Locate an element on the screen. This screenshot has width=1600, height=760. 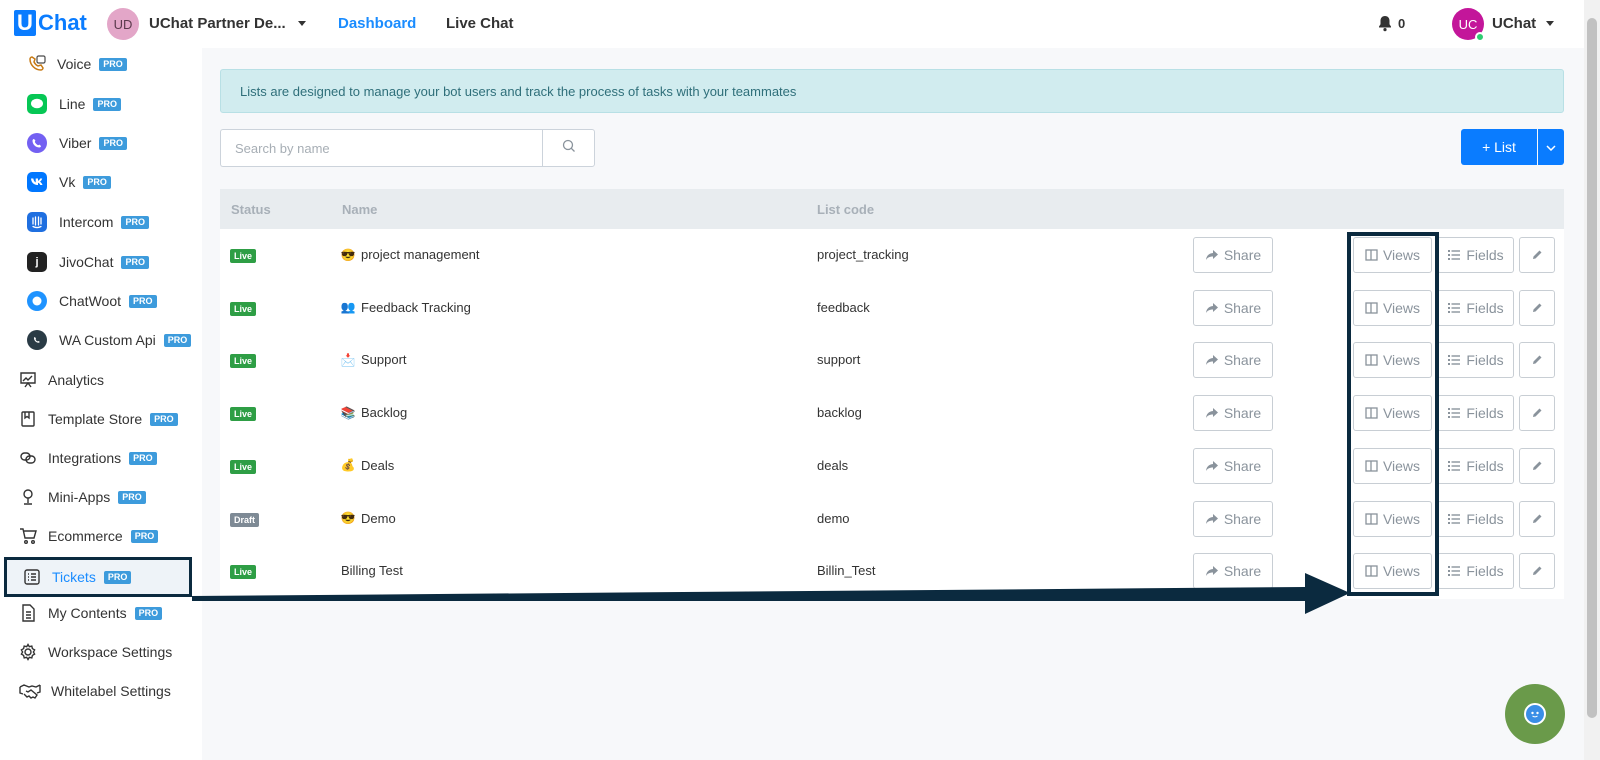
sidebar-item-my-contents: My Contents PRO is located at coordinates (90, 613).